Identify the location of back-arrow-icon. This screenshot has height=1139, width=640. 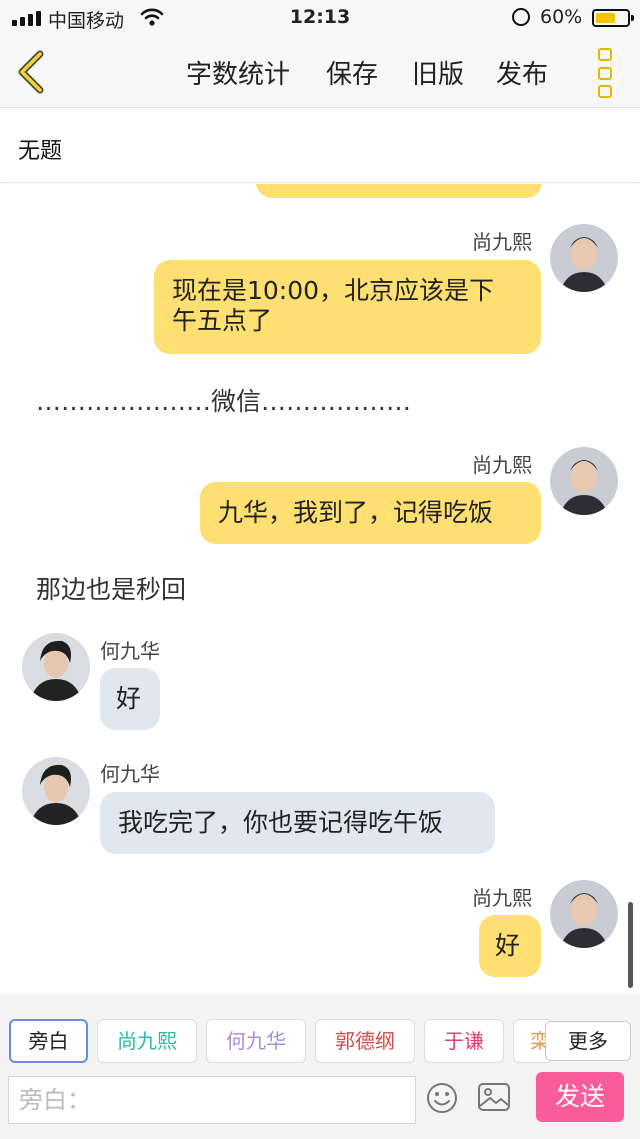
(32, 72).